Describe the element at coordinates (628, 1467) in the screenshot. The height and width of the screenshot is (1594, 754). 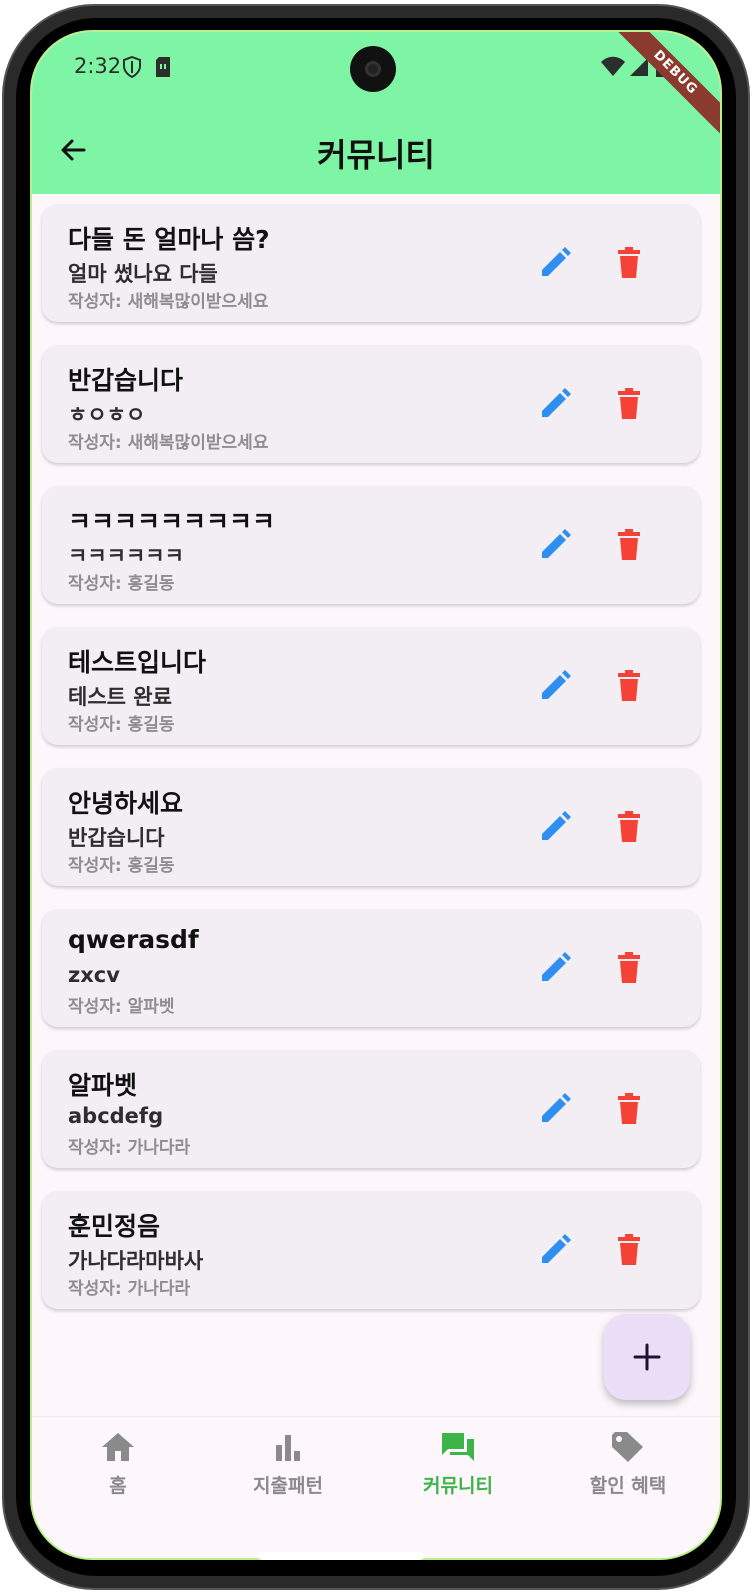
I see `nav-item-discounts: 할인 혜택` at that location.